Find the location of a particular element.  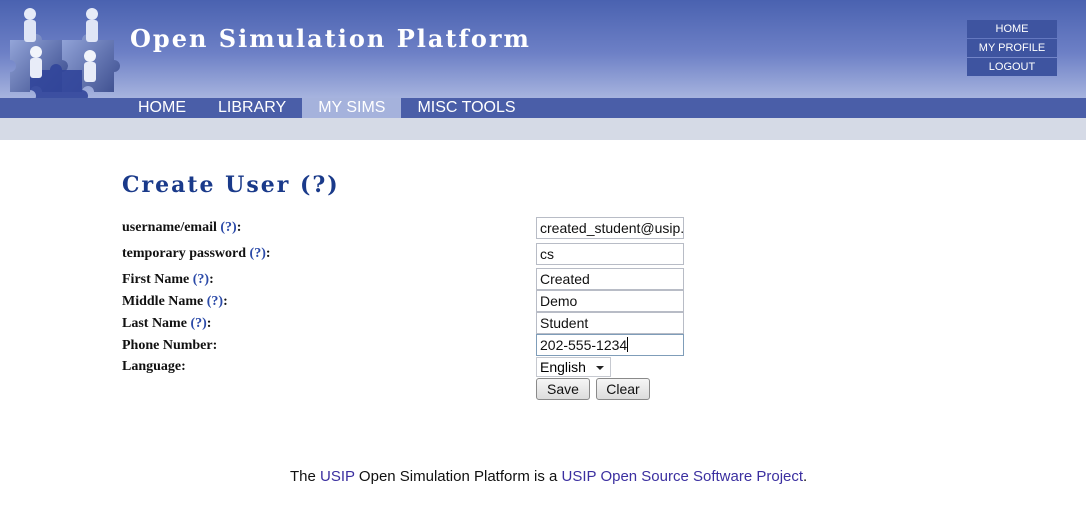

language-select-value: English is located at coordinates (563, 367).